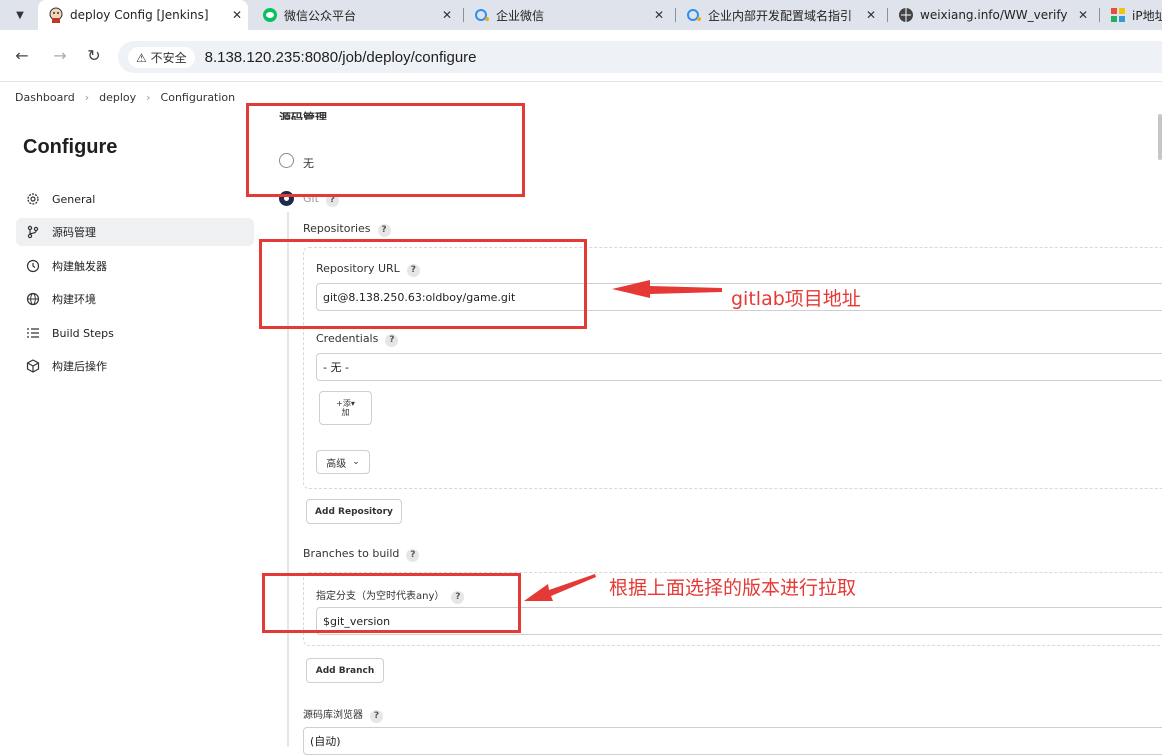 The width and height of the screenshot is (1162, 755). I want to click on annotation-arrows, so click(623, 440).